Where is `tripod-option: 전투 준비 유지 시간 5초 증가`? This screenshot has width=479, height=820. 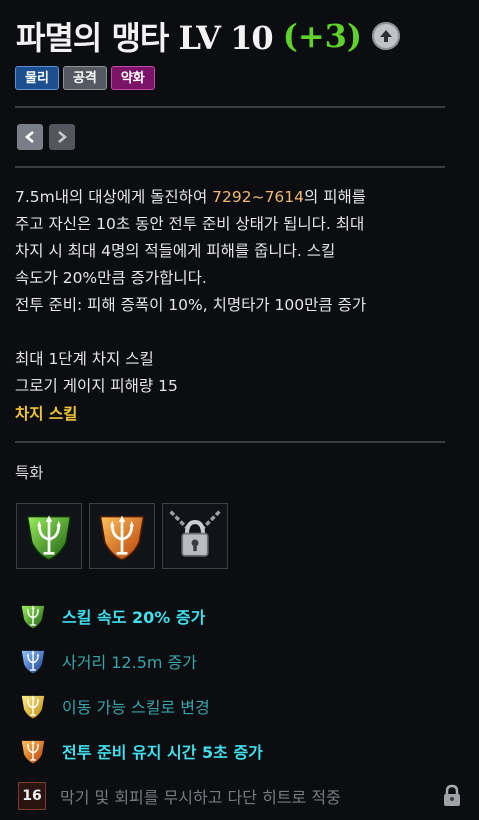 tripod-option: 전투 준비 유지 시간 5초 증가 is located at coordinates (243, 750).